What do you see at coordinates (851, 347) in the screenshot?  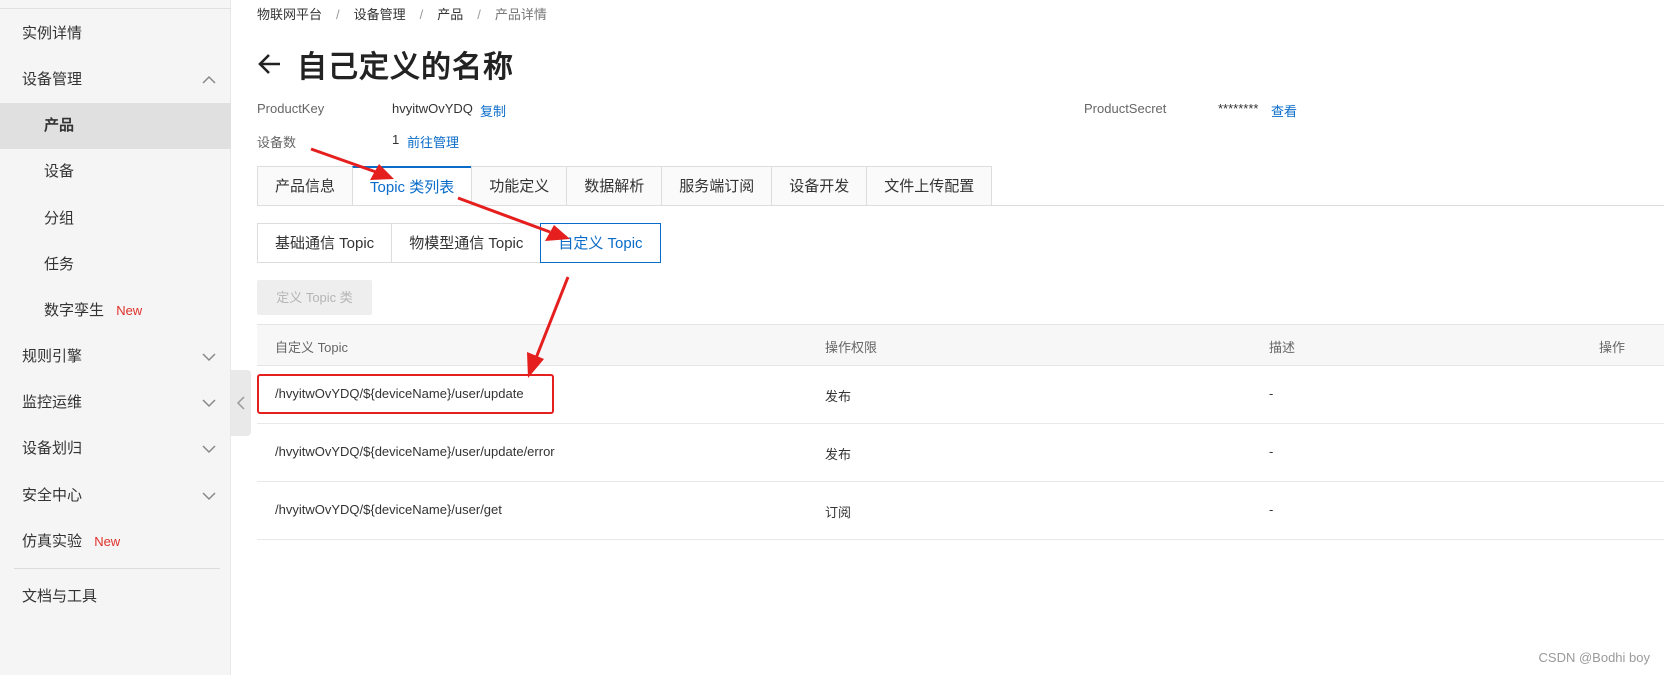 I see `column-header: 操作权限` at bounding box center [851, 347].